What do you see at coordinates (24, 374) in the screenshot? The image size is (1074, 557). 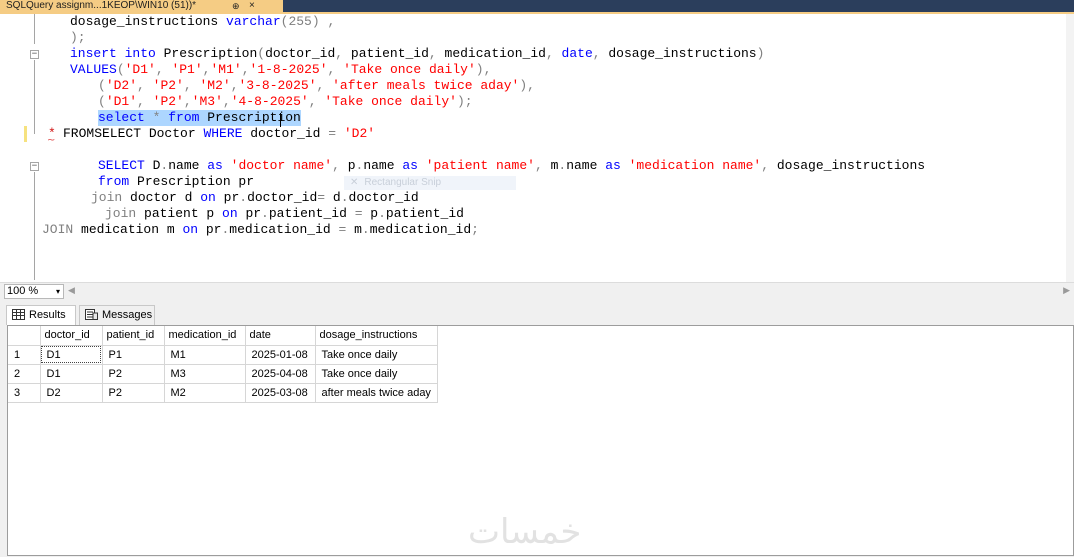 I see `row-number: 2` at bounding box center [24, 374].